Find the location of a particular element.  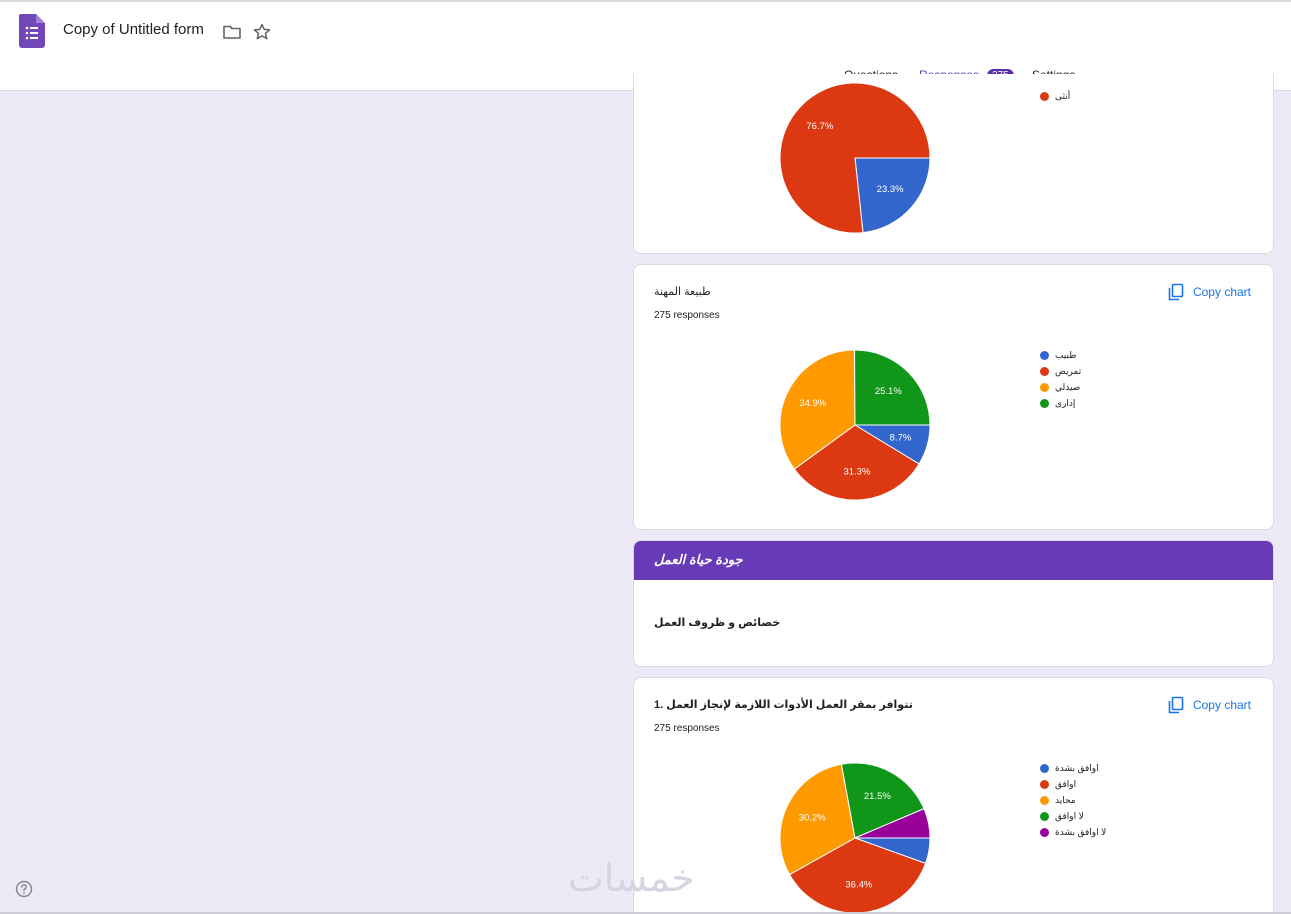

slice-value-label: 25.1% is located at coordinates (888, 391).